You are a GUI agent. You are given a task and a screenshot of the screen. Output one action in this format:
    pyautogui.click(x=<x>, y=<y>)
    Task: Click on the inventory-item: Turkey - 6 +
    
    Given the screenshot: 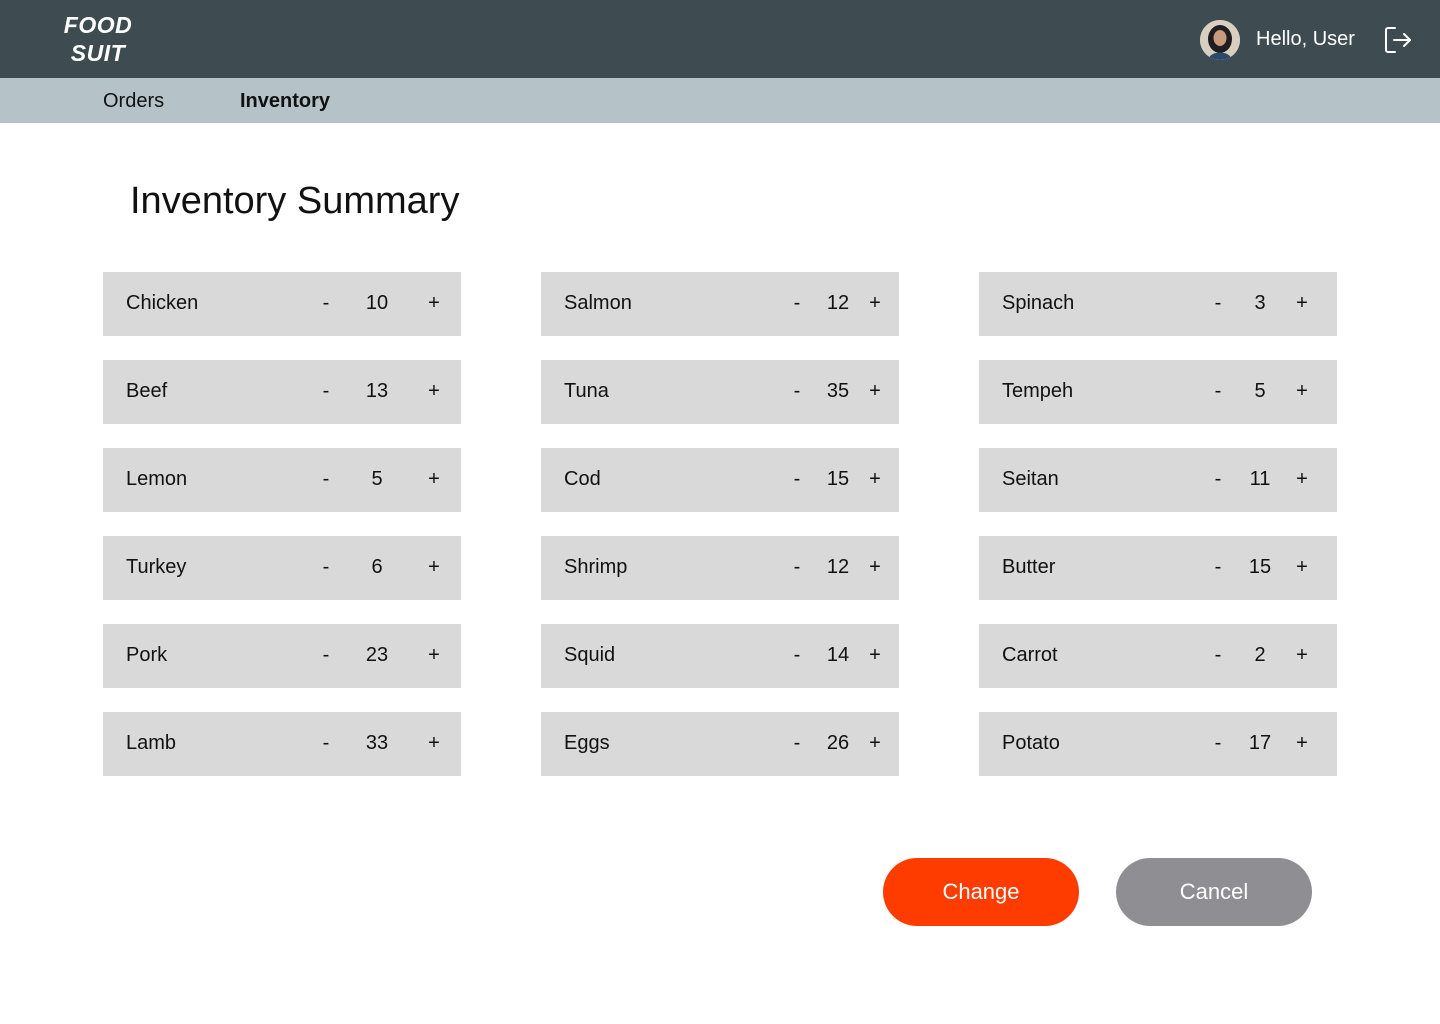 What is the action you would take?
    pyautogui.click(x=282, y=568)
    